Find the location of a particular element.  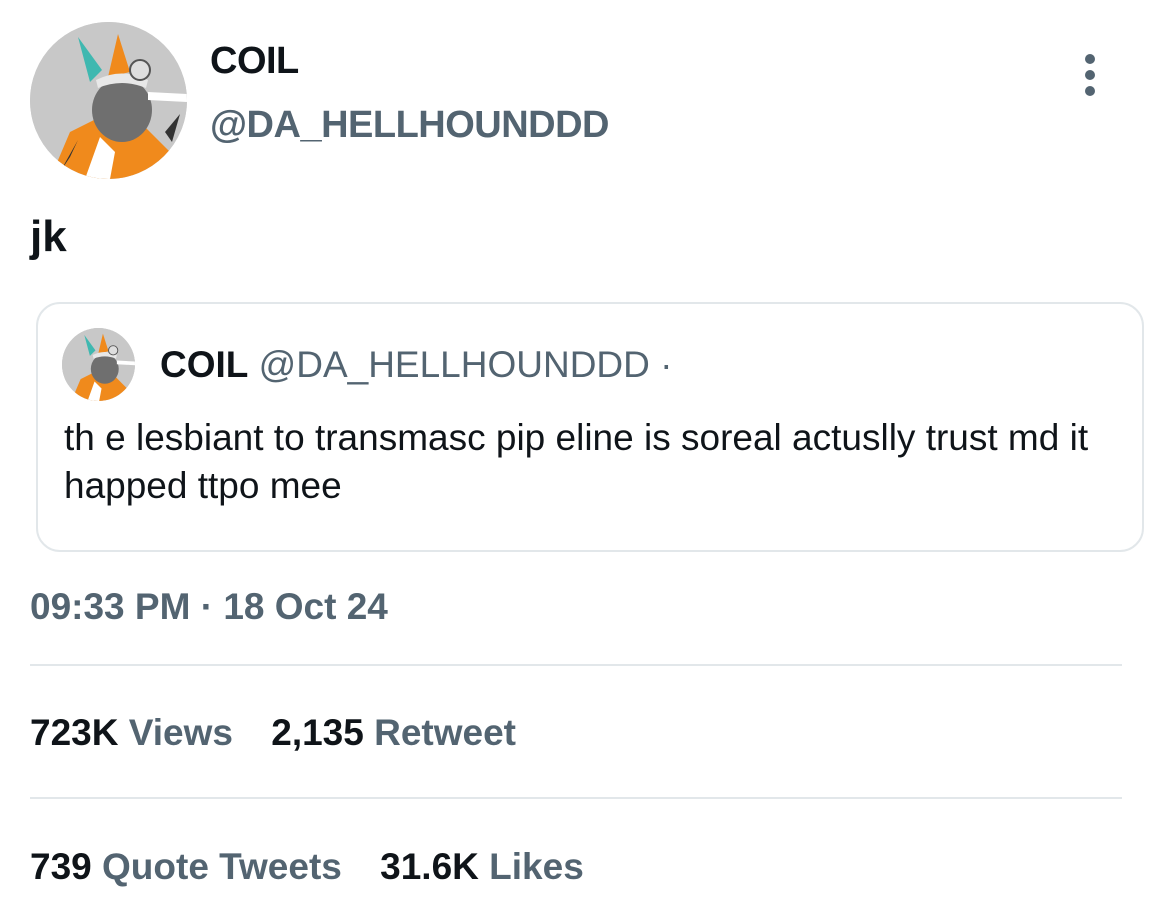

quoted-tweet-header: COIL @DA_HELLHOUNDDD · is located at coordinates (416, 365).